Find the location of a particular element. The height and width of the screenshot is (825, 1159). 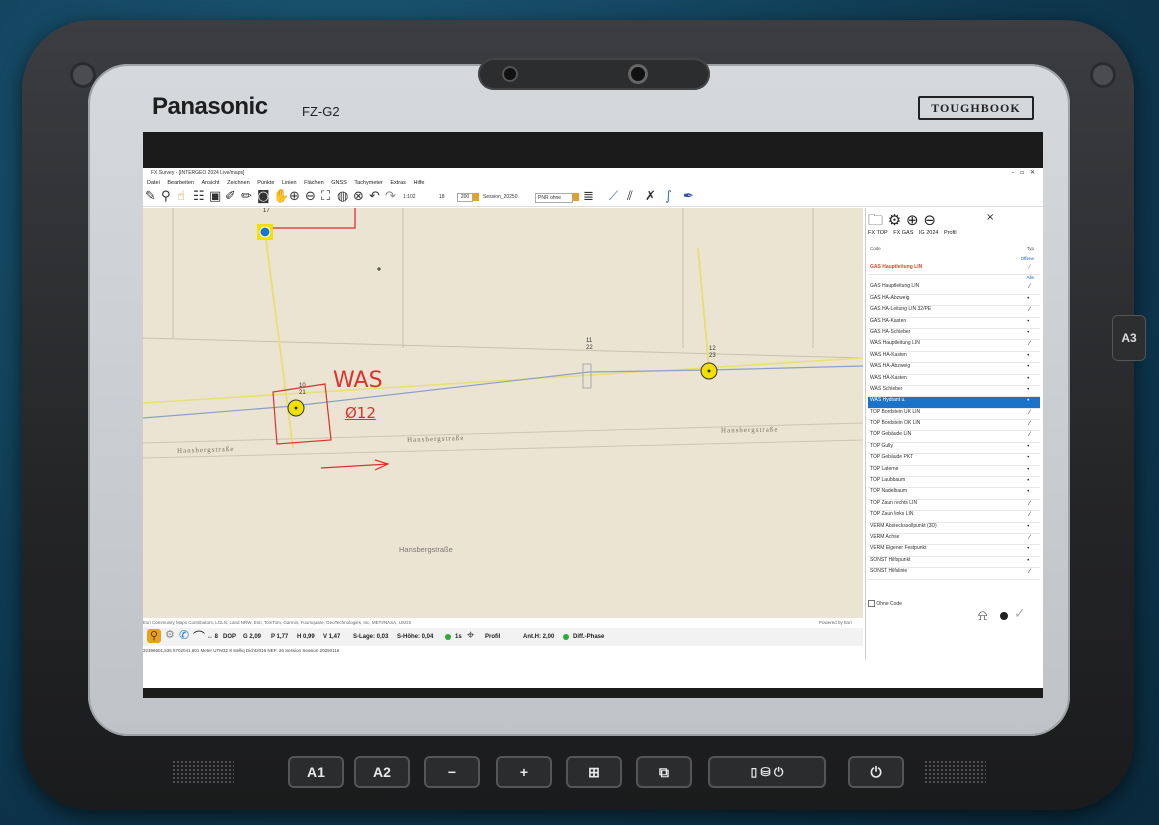

list-item: TOP Nadelbaum • is located at coordinates (954, 494).